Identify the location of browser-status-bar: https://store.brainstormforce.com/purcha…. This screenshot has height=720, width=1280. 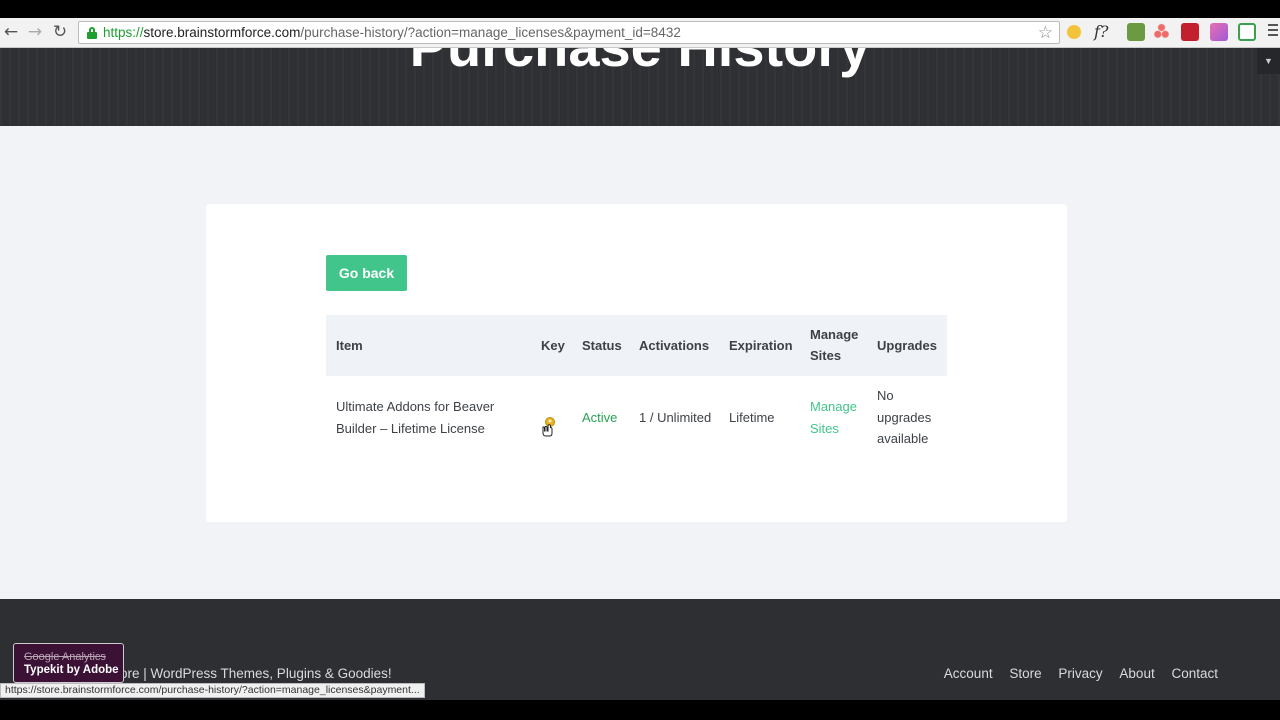
(212, 690).